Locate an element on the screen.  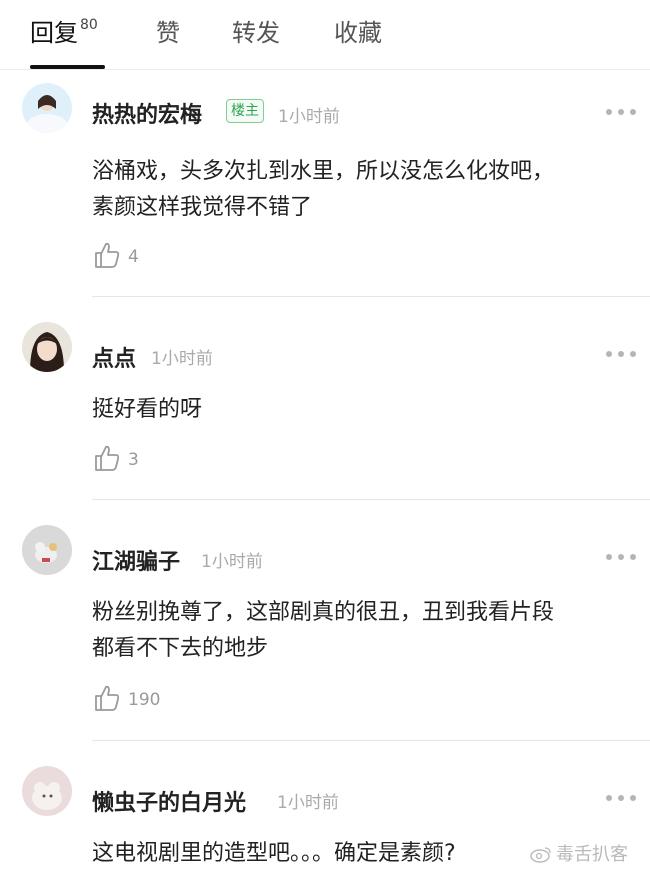
tab-reposts: 转发 is located at coordinates (256, 36).